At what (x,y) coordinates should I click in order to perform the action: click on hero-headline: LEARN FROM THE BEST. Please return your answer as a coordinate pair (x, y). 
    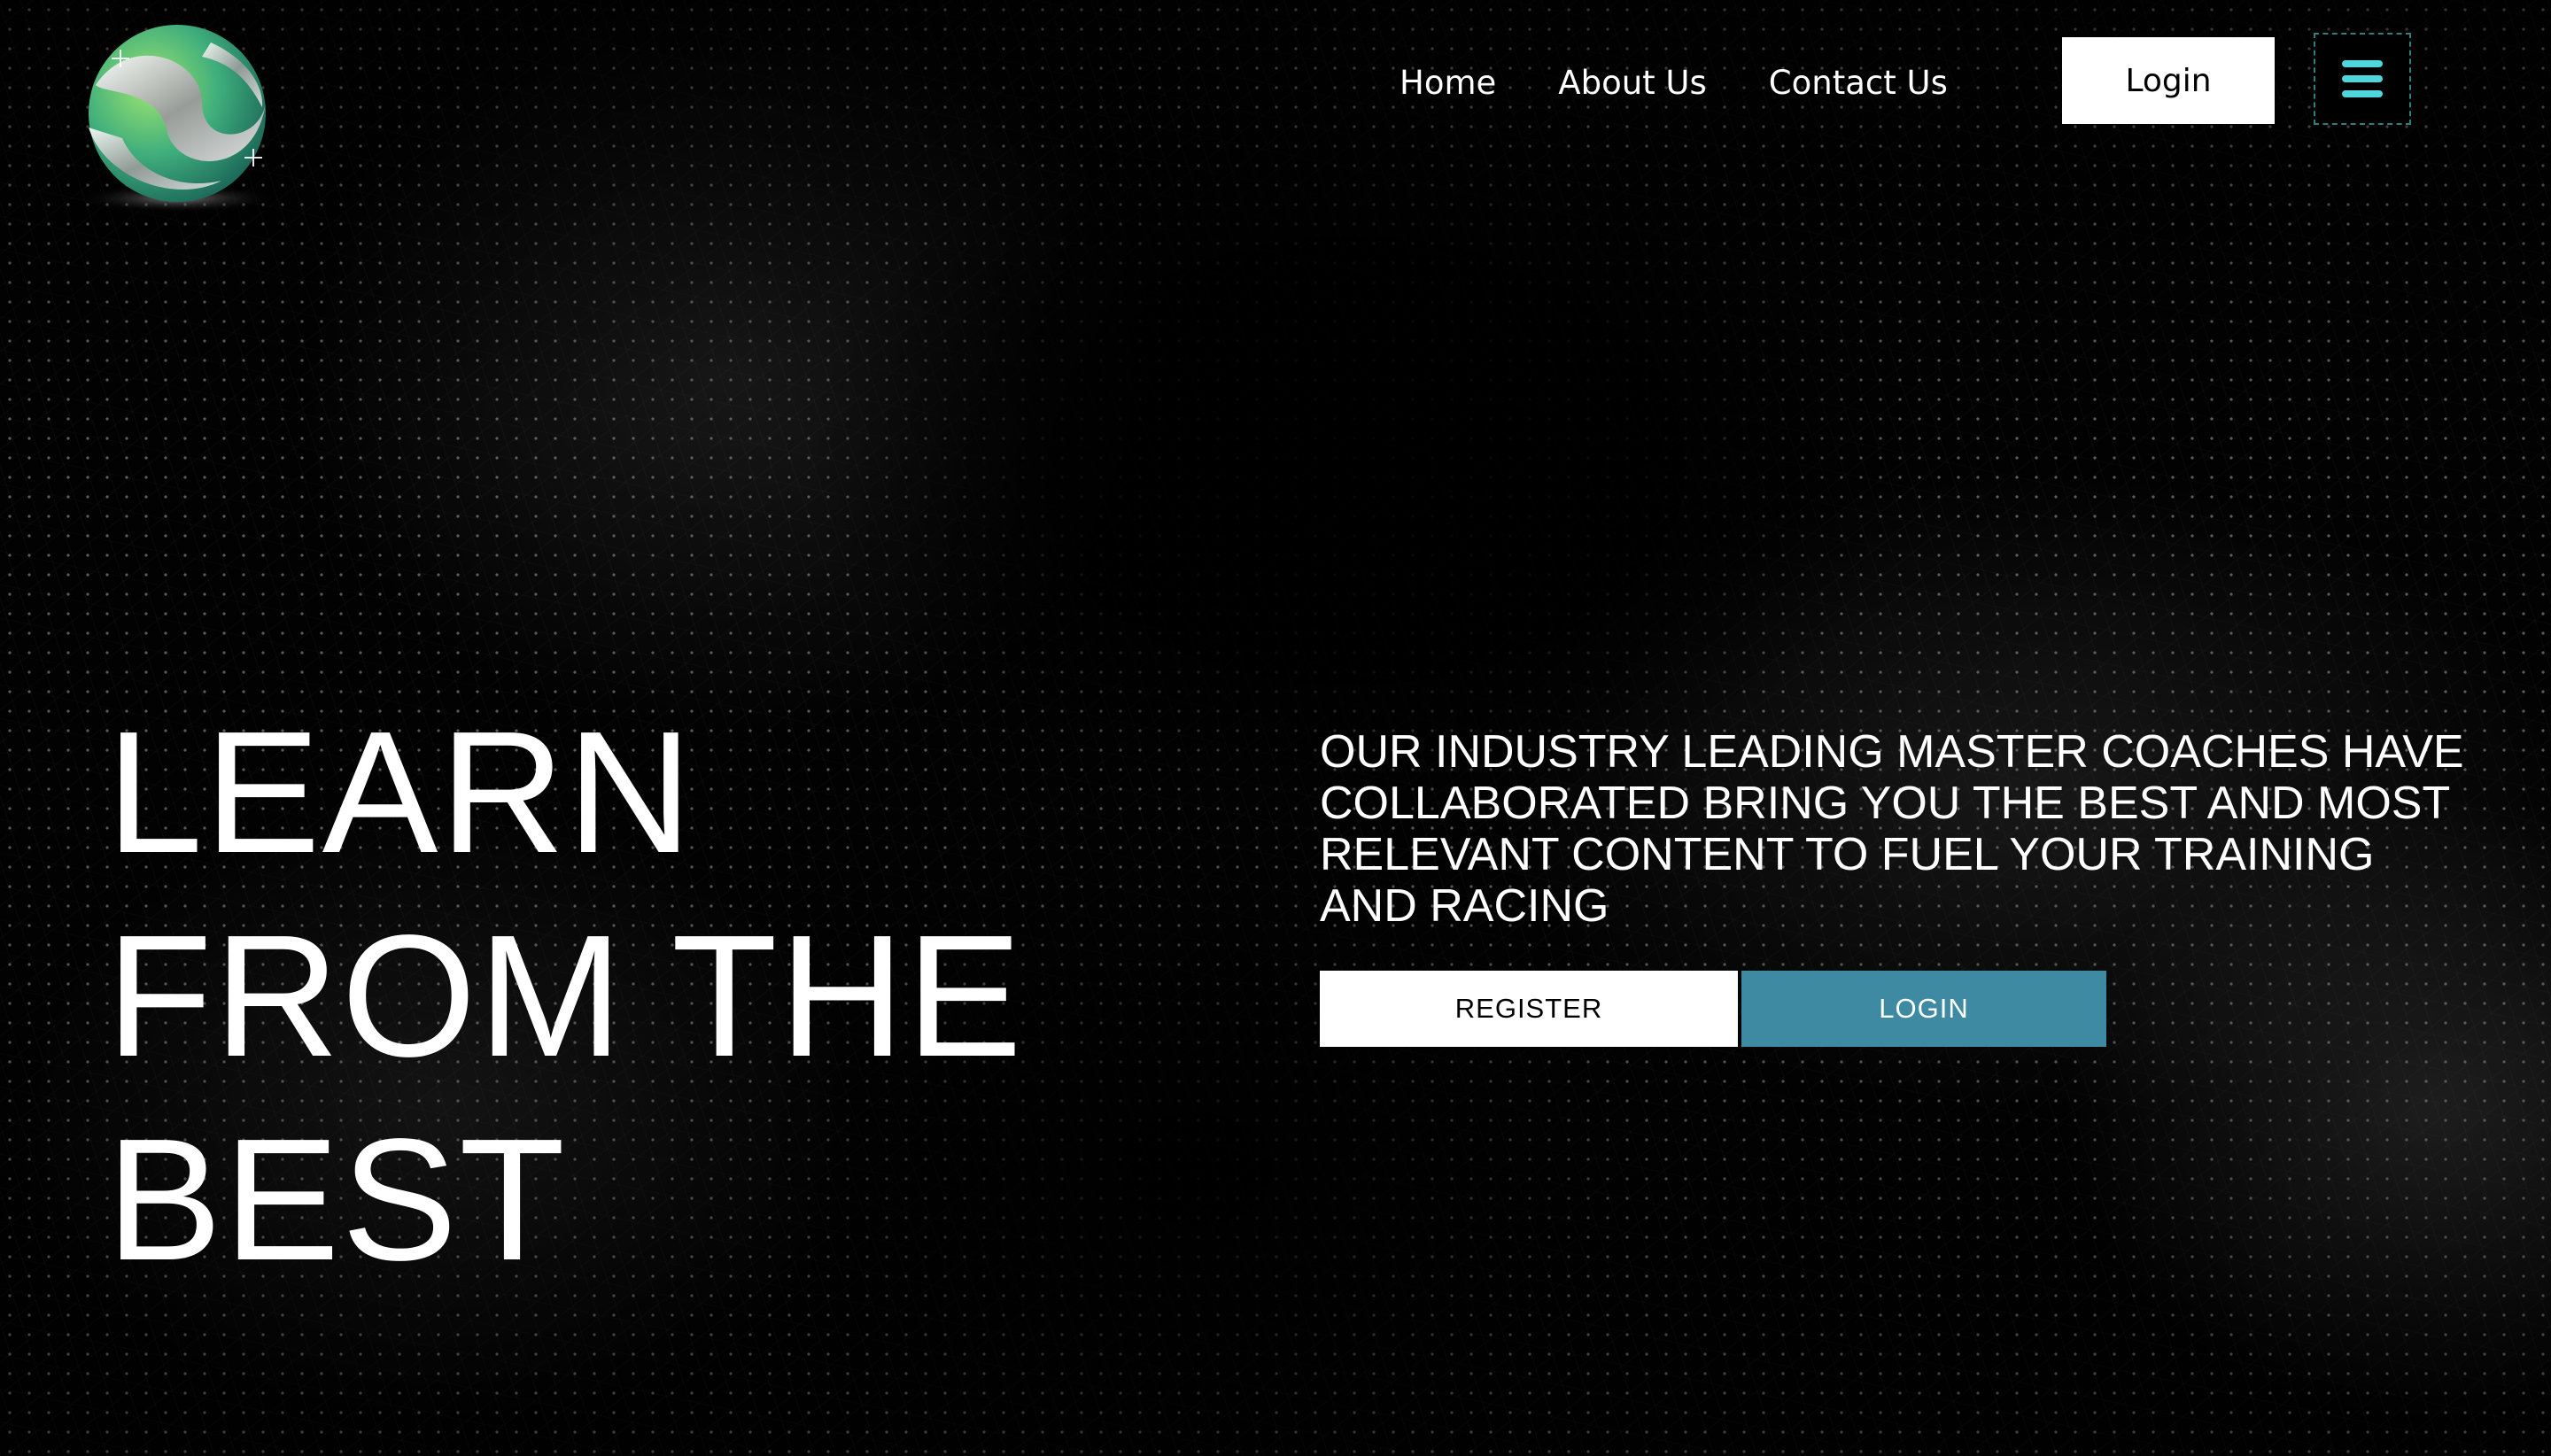
    Looking at the image, I should click on (565, 996).